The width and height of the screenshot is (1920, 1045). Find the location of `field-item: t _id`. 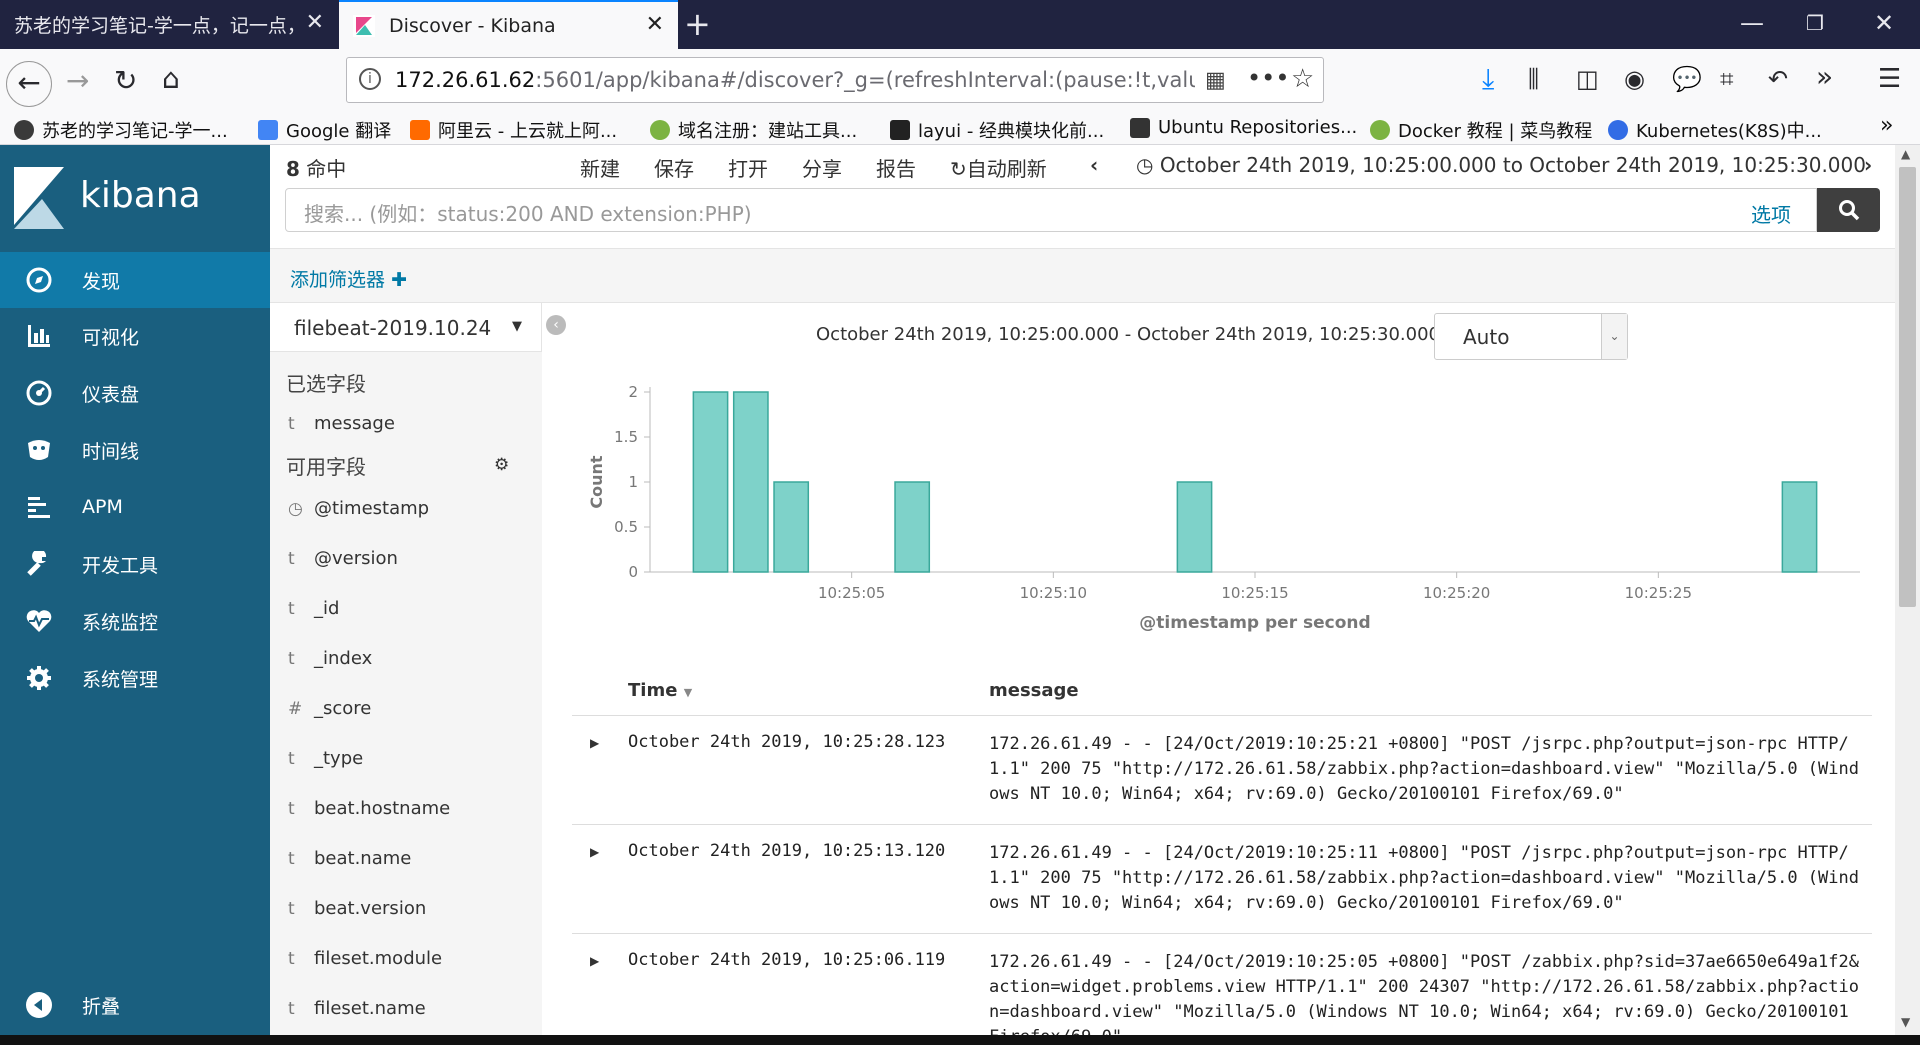

field-item: t _id is located at coordinates (313, 608).